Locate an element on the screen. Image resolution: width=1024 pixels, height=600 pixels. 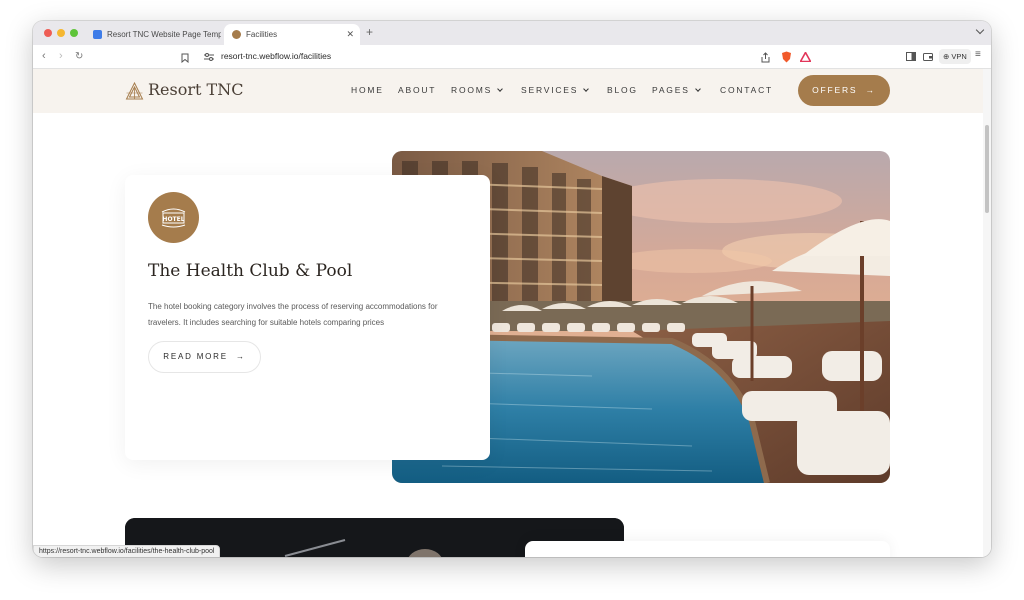
resort-logo-icon is located at coordinates (134, 91).